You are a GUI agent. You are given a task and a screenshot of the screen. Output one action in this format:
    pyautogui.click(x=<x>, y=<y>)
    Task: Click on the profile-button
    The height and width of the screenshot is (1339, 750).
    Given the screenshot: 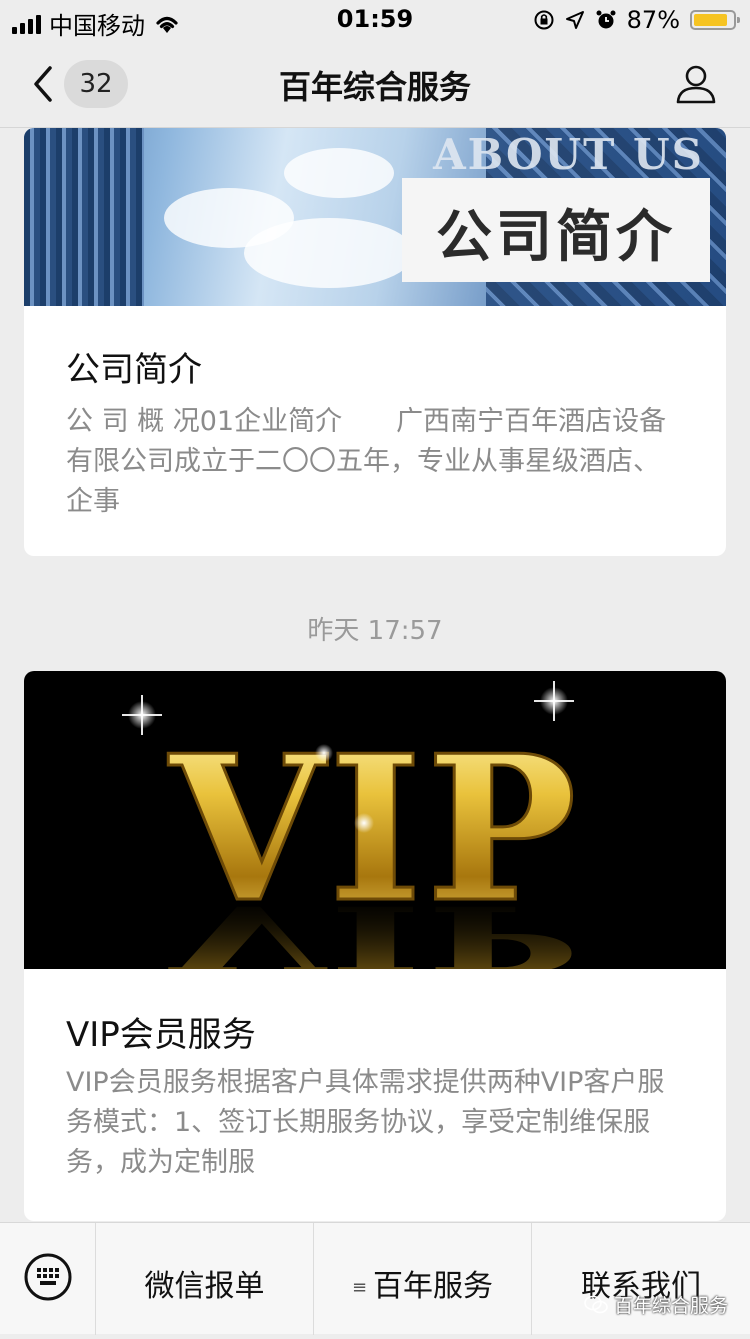 What is the action you would take?
    pyautogui.click(x=696, y=84)
    